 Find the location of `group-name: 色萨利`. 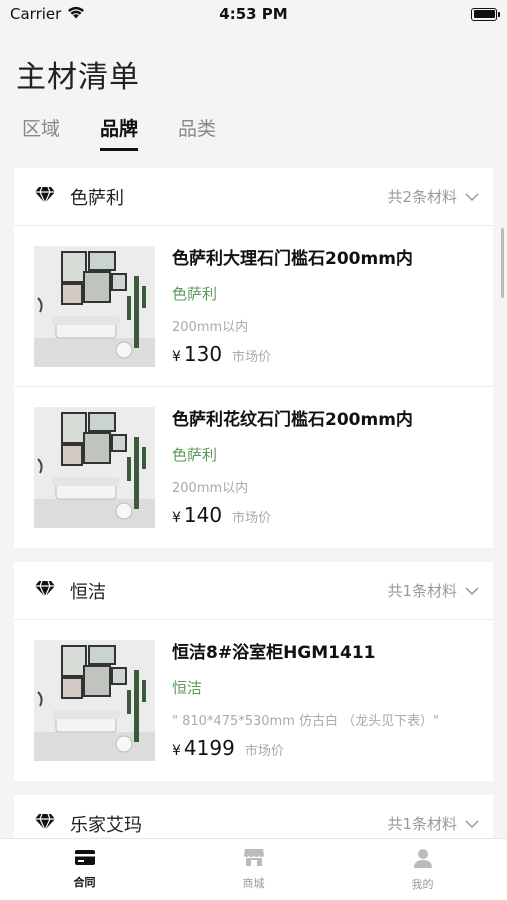

group-name: 色萨利 is located at coordinates (97, 198).